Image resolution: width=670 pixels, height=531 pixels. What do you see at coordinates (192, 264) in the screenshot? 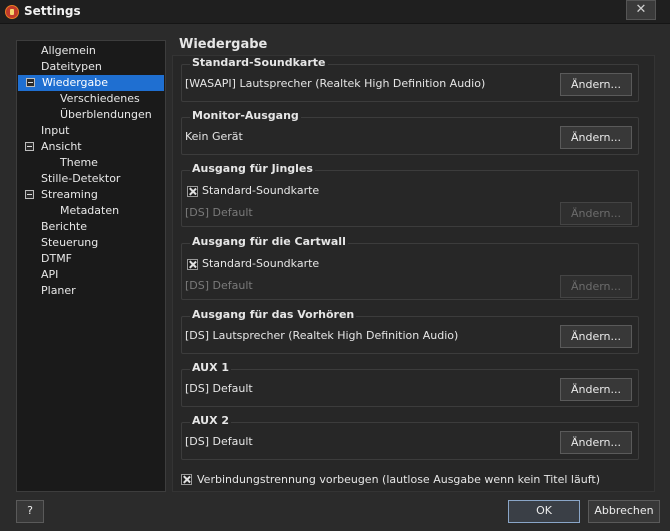
I see `cartwall-default-soundcard-checkbox` at bounding box center [192, 264].